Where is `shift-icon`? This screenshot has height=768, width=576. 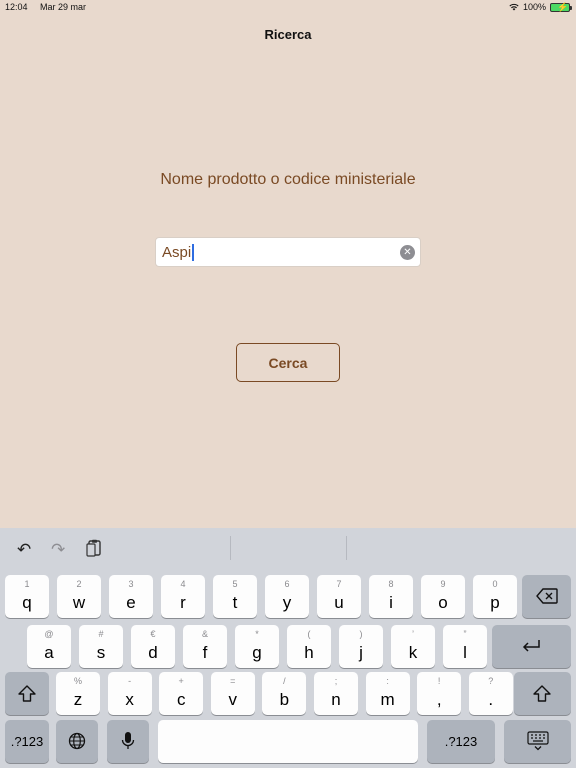
shift-icon is located at coordinates (542, 693).